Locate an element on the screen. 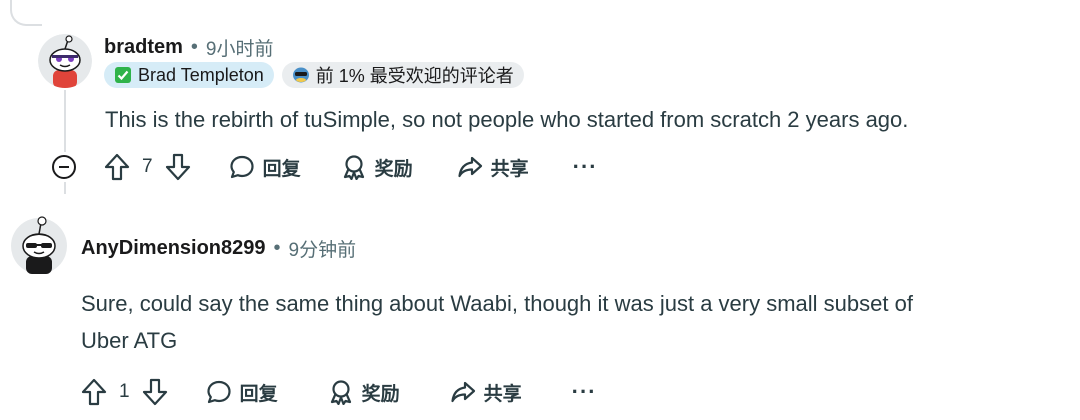 Image resolution: width=1080 pixels, height=420 pixels. top-commenter-icon is located at coordinates (301, 75).